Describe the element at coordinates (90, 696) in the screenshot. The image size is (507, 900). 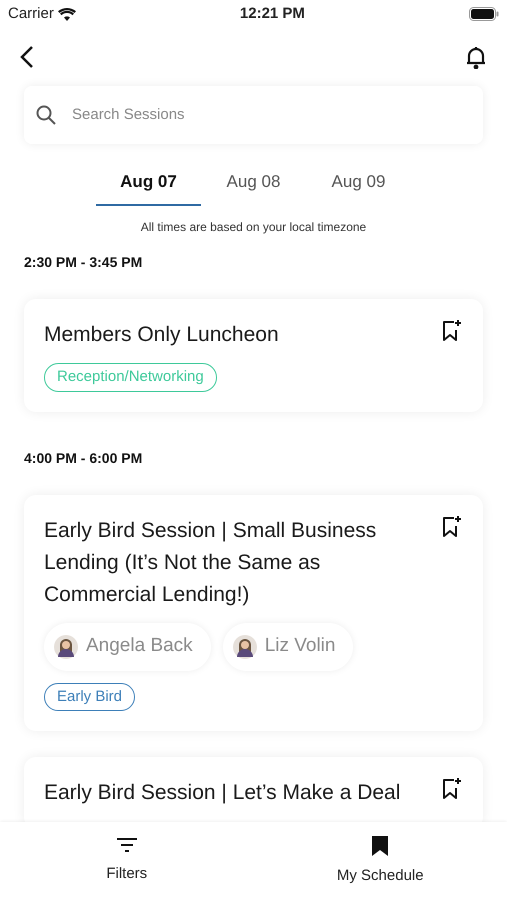
I see `category-tag: Early Bird` at that location.